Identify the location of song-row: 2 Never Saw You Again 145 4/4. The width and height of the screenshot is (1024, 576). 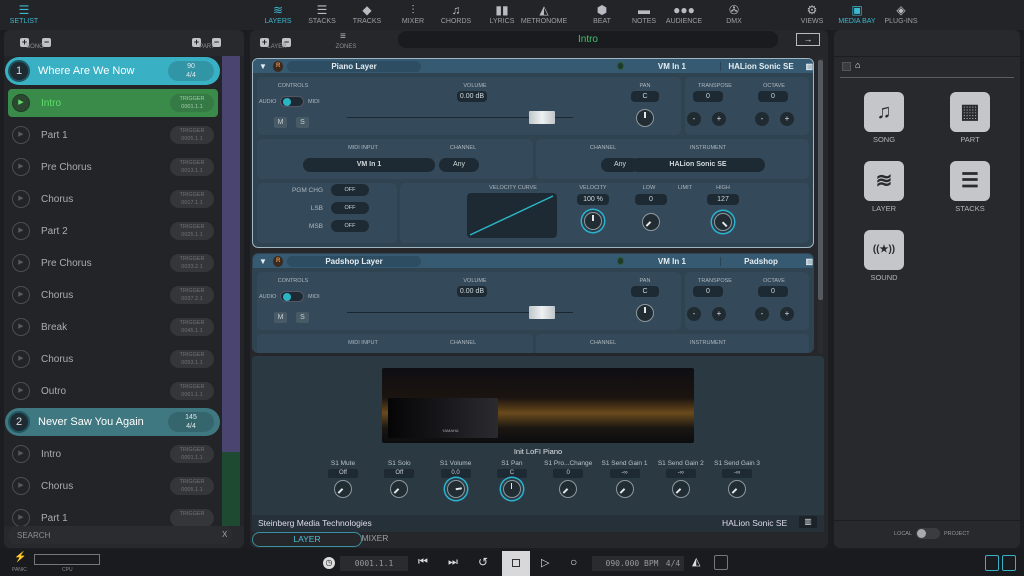
(112, 422).